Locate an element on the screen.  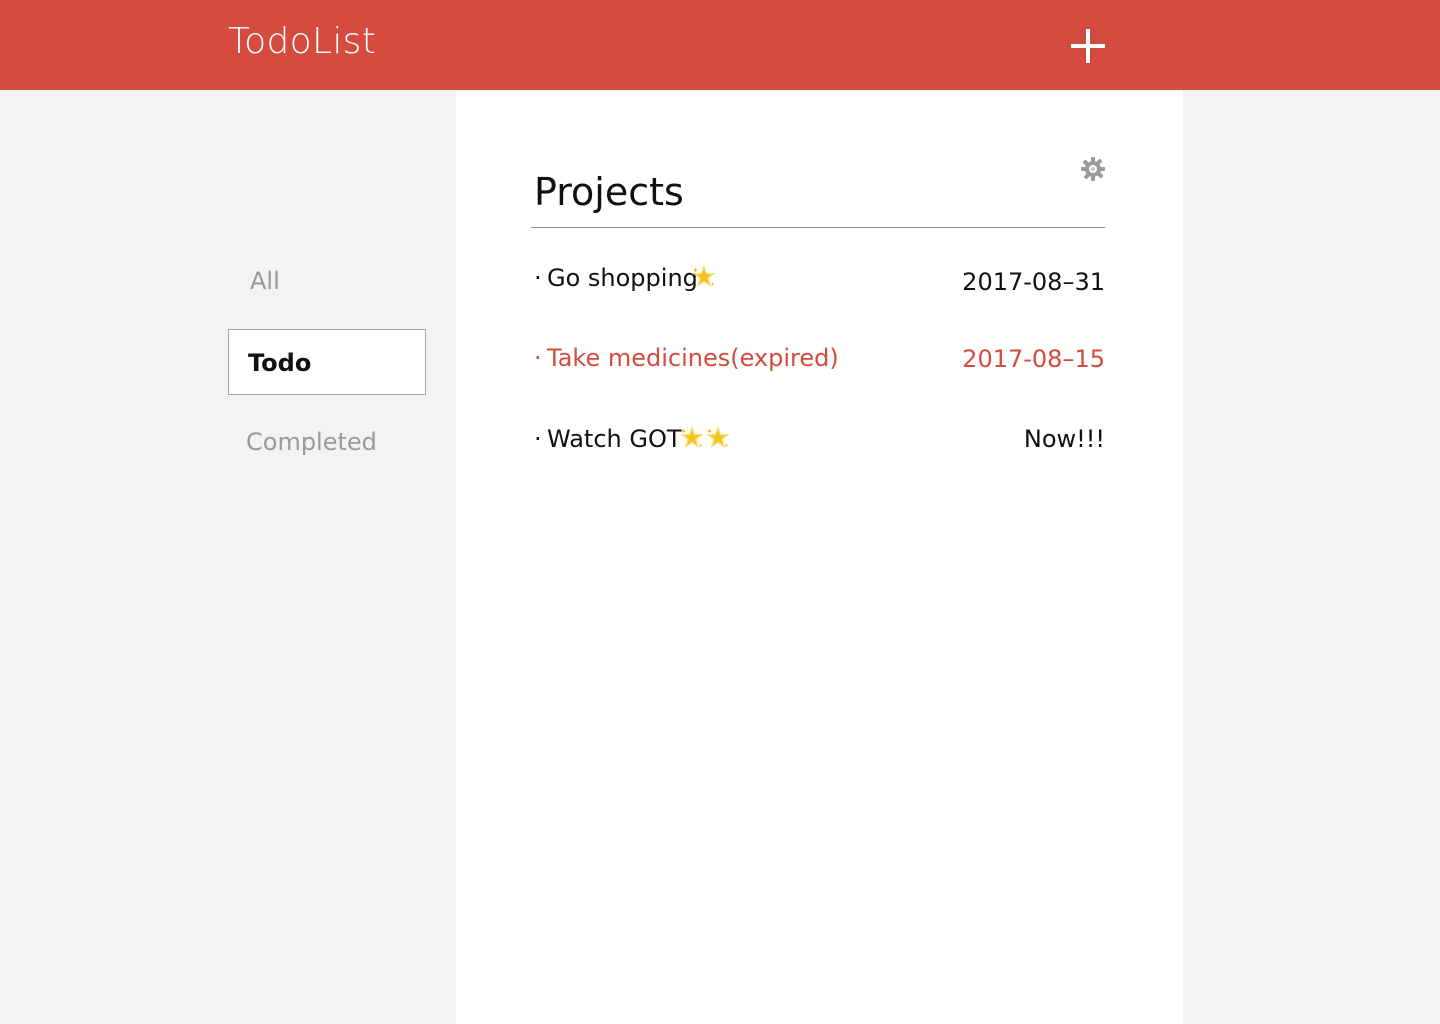
settings-button is located at coordinates (1093, 169).